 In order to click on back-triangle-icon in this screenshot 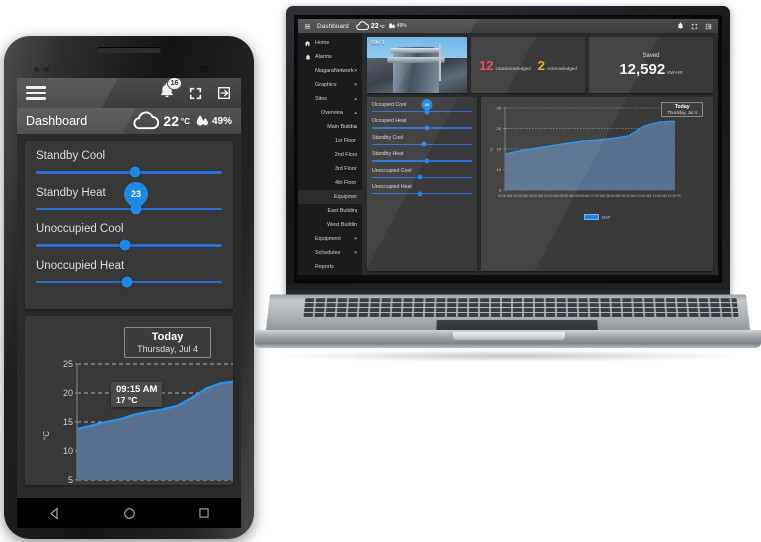, I will do `click(54, 513)`.